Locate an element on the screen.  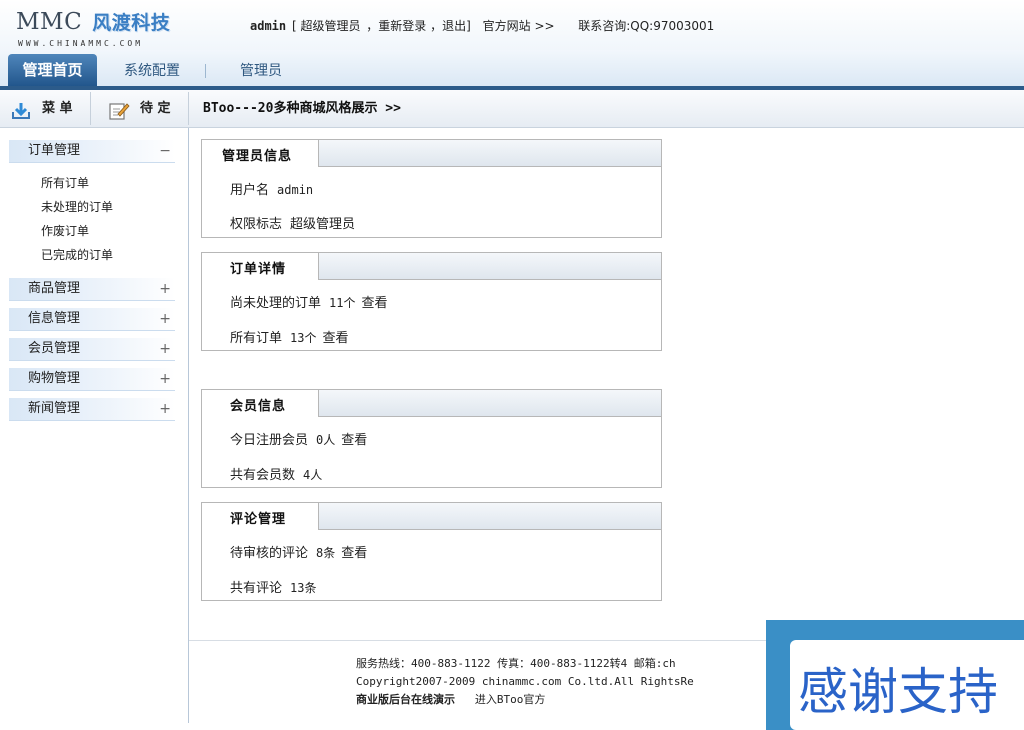
panel-tab: 管理员信息 is located at coordinates (260, 153).